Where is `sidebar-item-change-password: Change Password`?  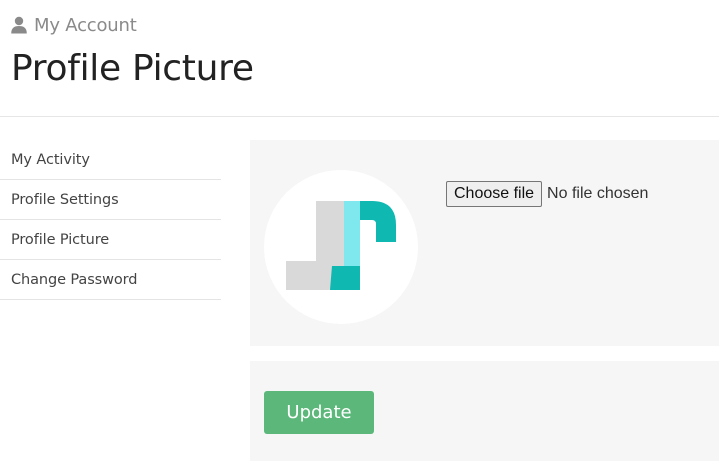 sidebar-item-change-password: Change Password is located at coordinates (110, 280).